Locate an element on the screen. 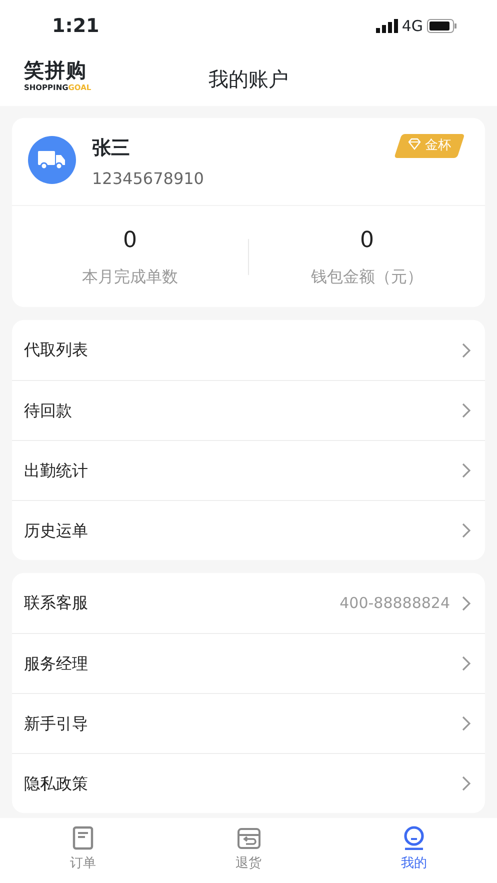 The height and width of the screenshot is (883, 497). stat-label: 钱包金额（元） is located at coordinates (367, 277).